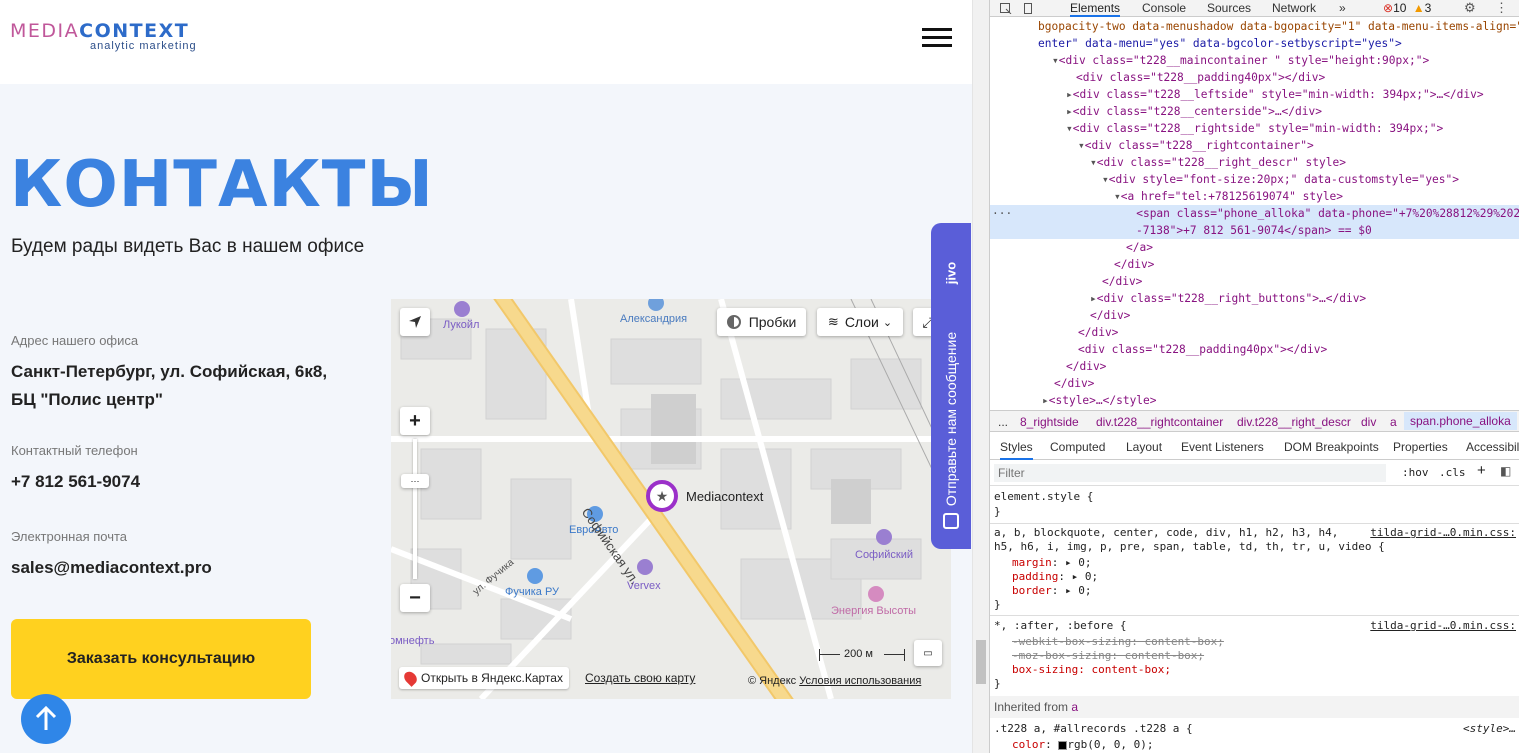 The height and width of the screenshot is (753, 1519). Describe the element at coordinates (1254, 162) in the screenshot. I see `dom-line: ▾<div class="t228__right_descr" style>` at that location.